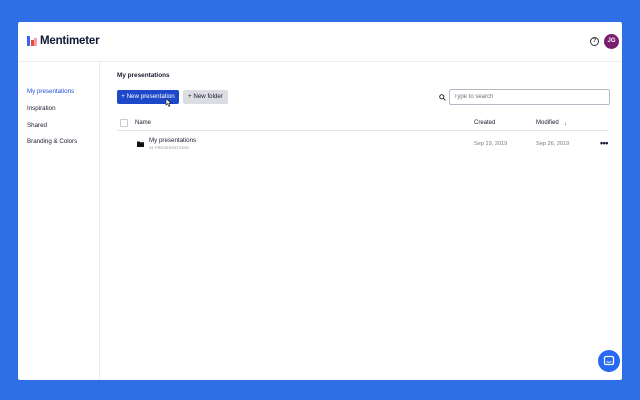 Image resolution: width=640 pixels, height=400 pixels. Describe the element at coordinates (41, 108) in the screenshot. I see `sidebar-item-inspiration: Inspiration` at that location.